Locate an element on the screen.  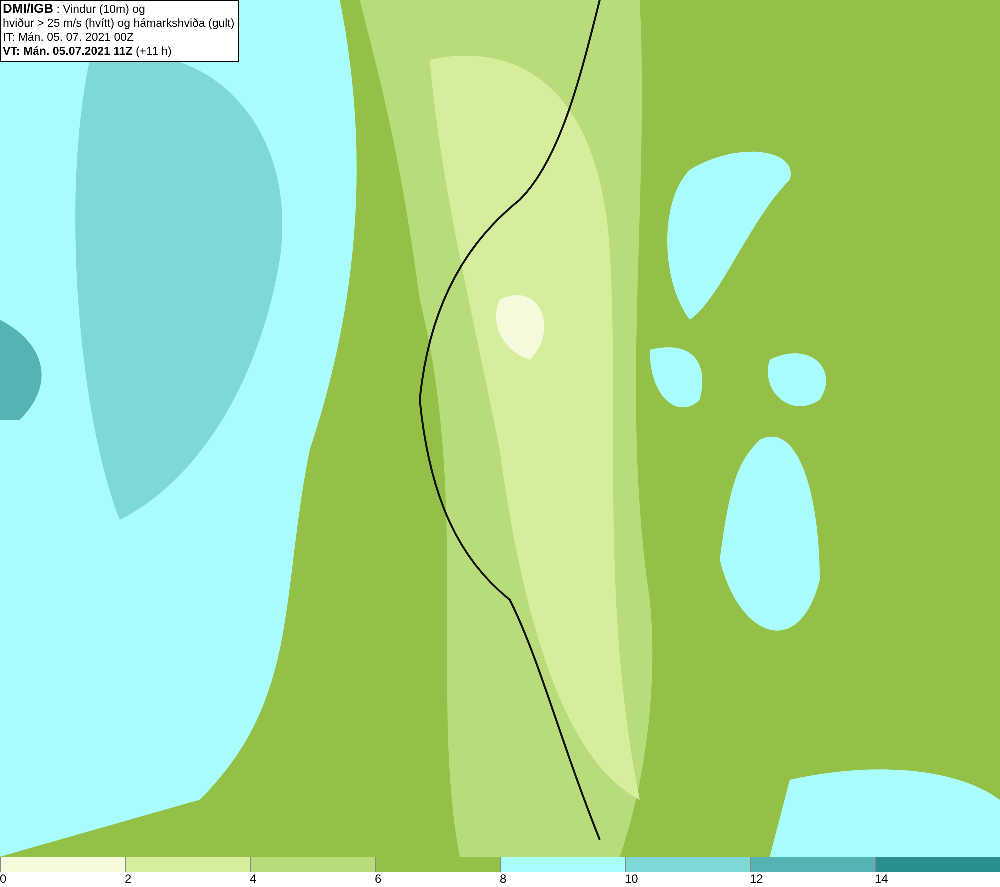
subtitle-text: hviður > 25 m/s (hvítt) og hámarkshviða (gult) is located at coordinates (119, 24).